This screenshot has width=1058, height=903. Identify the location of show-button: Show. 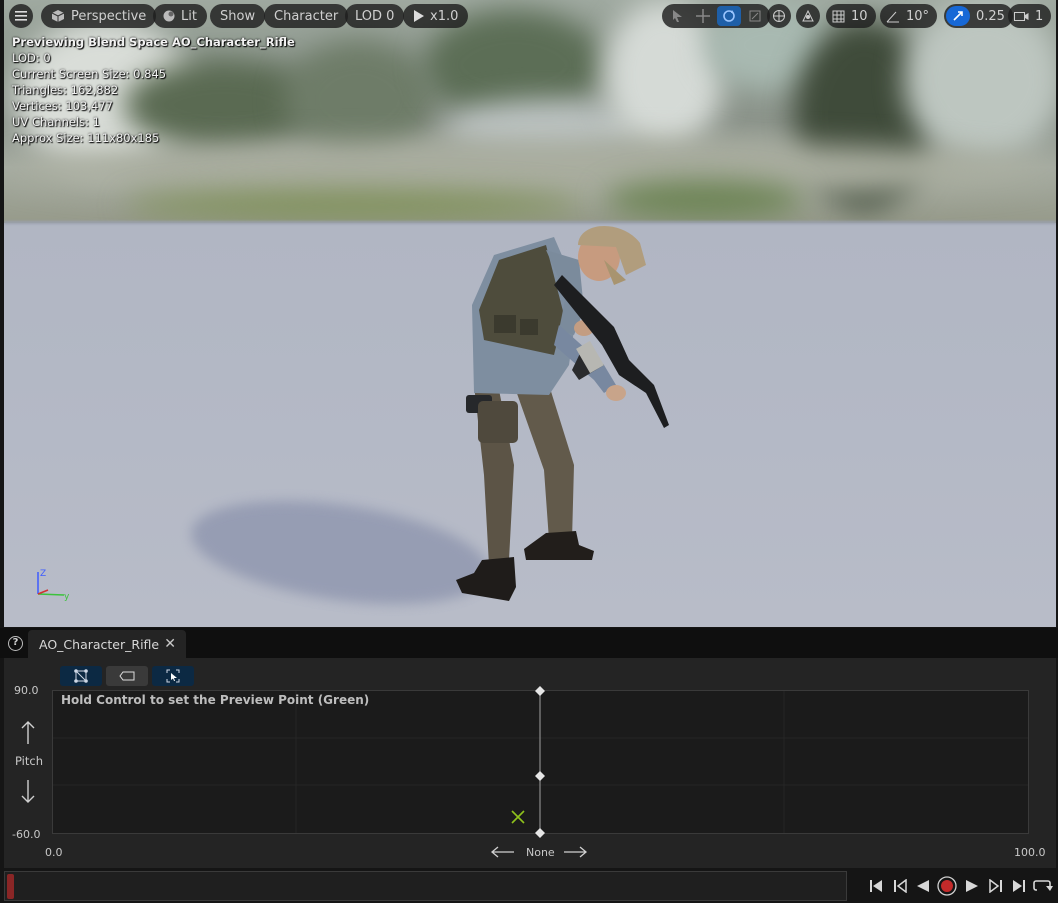
(238, 16).